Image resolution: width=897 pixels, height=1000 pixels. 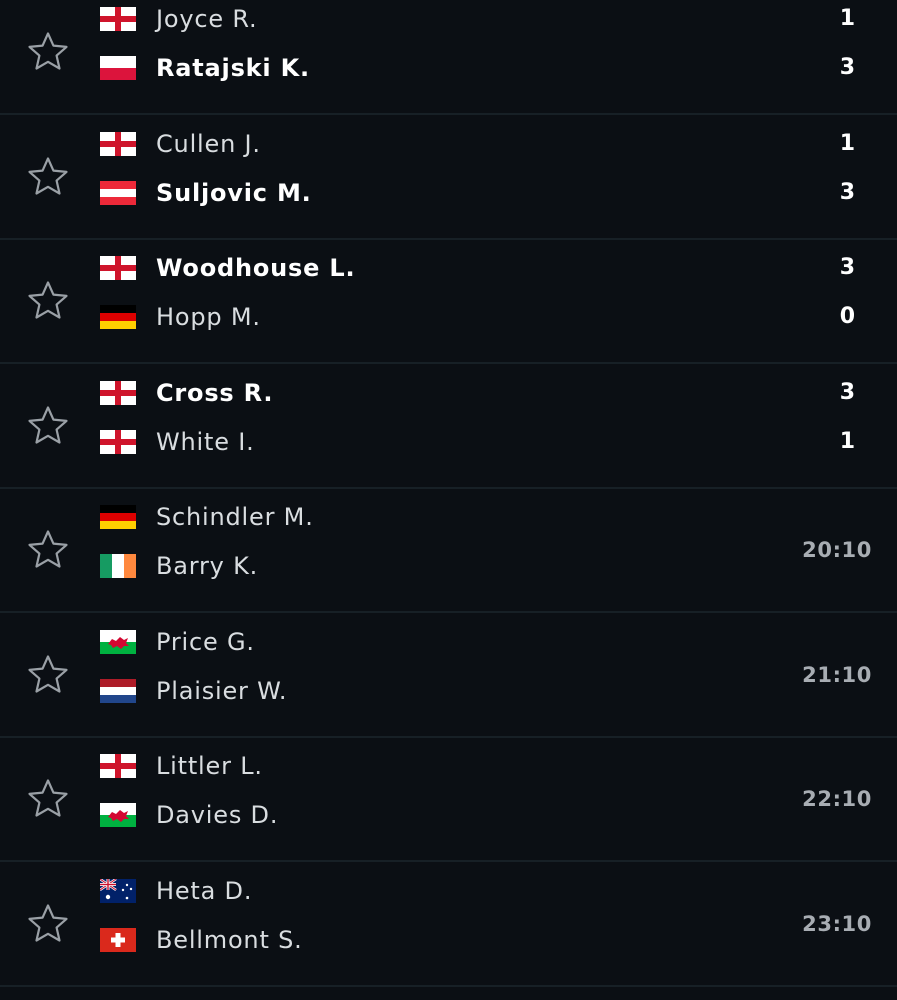 What do you see at coordinates (837, 675) in the screenshot?
I see `match-start-time: 21:10` at bounding box center [837, 675].